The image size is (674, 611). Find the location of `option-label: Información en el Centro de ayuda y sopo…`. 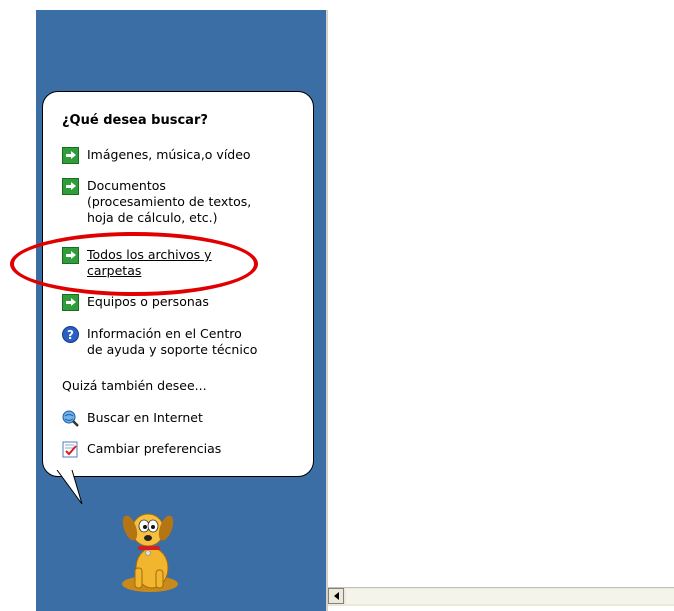

option-label: Información en el Centro de ayuda y sopo… is located at coordinates (172, 341).